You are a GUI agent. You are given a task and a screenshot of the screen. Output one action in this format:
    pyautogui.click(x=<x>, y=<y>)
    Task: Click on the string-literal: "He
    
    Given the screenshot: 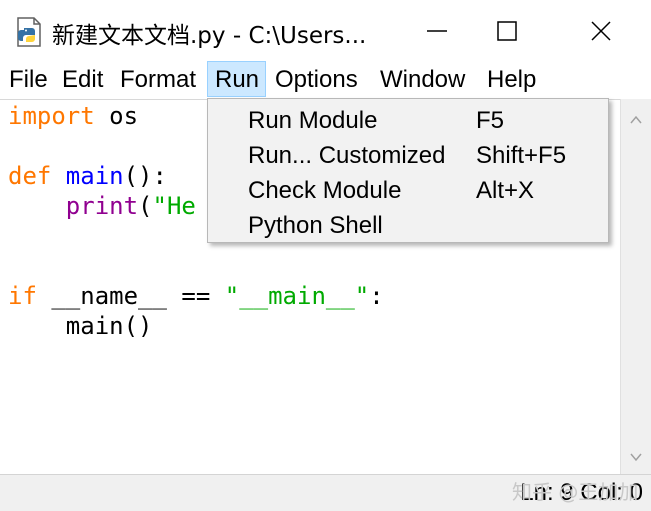 What is the action you would take?
    pyautogui.click(x=174, y=206)
    